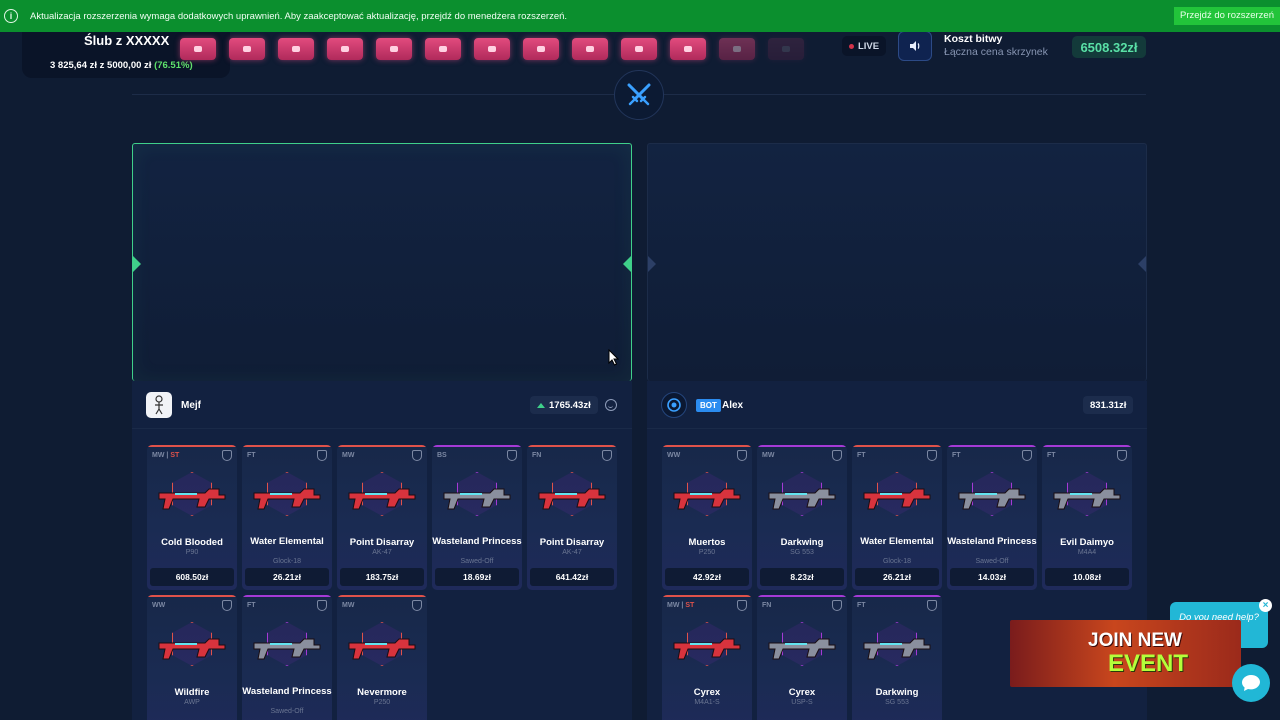 This screenshot has height=720, width=1280. Describe the element at coordinates (382, 517) in the screenshot. I see `item-card: MW Point Disarray AK-47 183.75zł` at that location.